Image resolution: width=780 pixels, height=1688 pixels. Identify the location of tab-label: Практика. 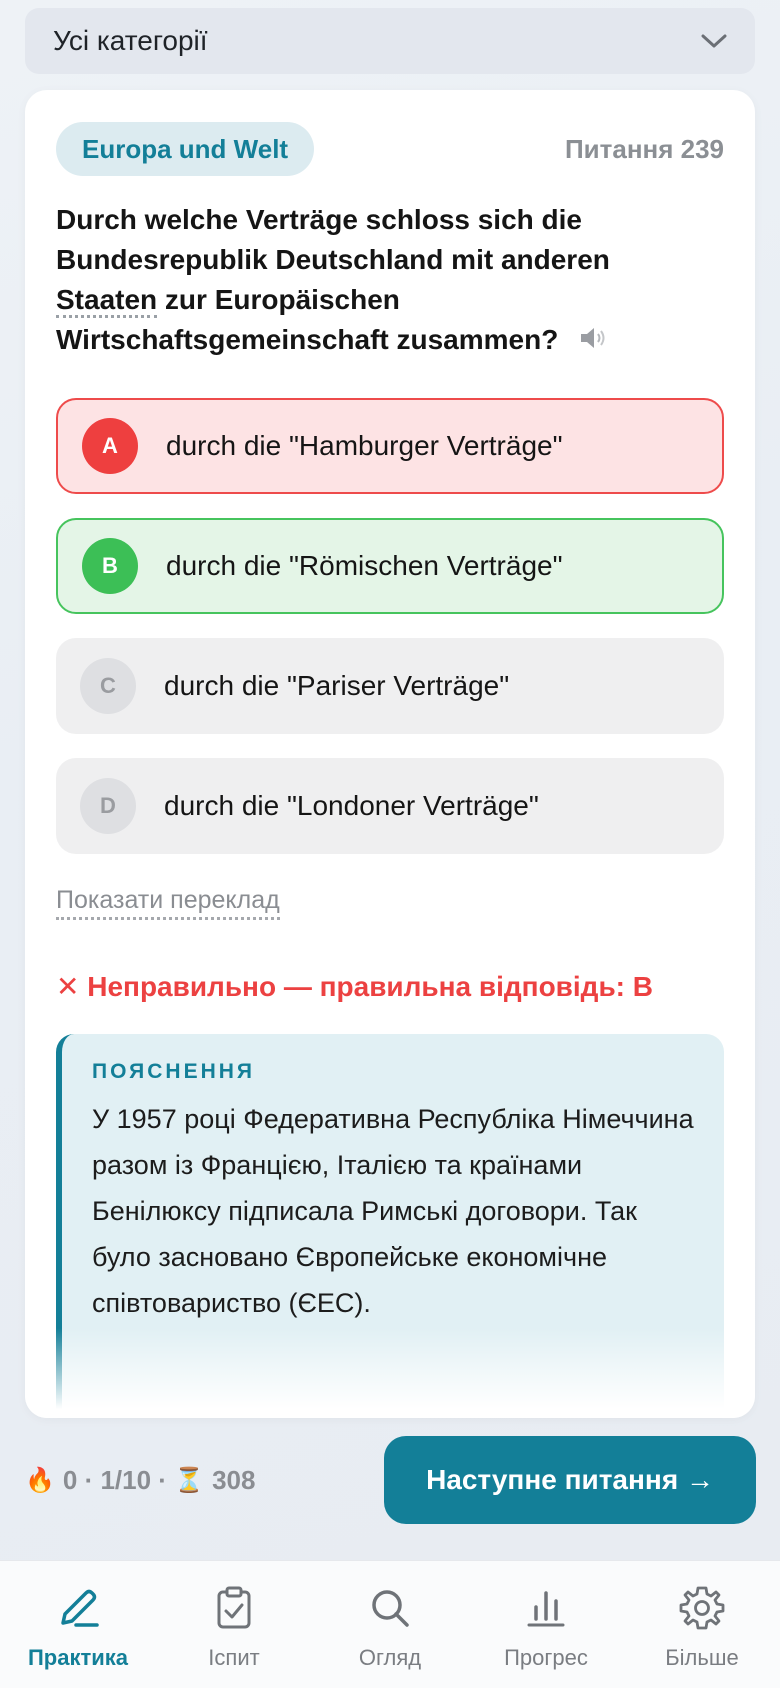
(78, 1657).